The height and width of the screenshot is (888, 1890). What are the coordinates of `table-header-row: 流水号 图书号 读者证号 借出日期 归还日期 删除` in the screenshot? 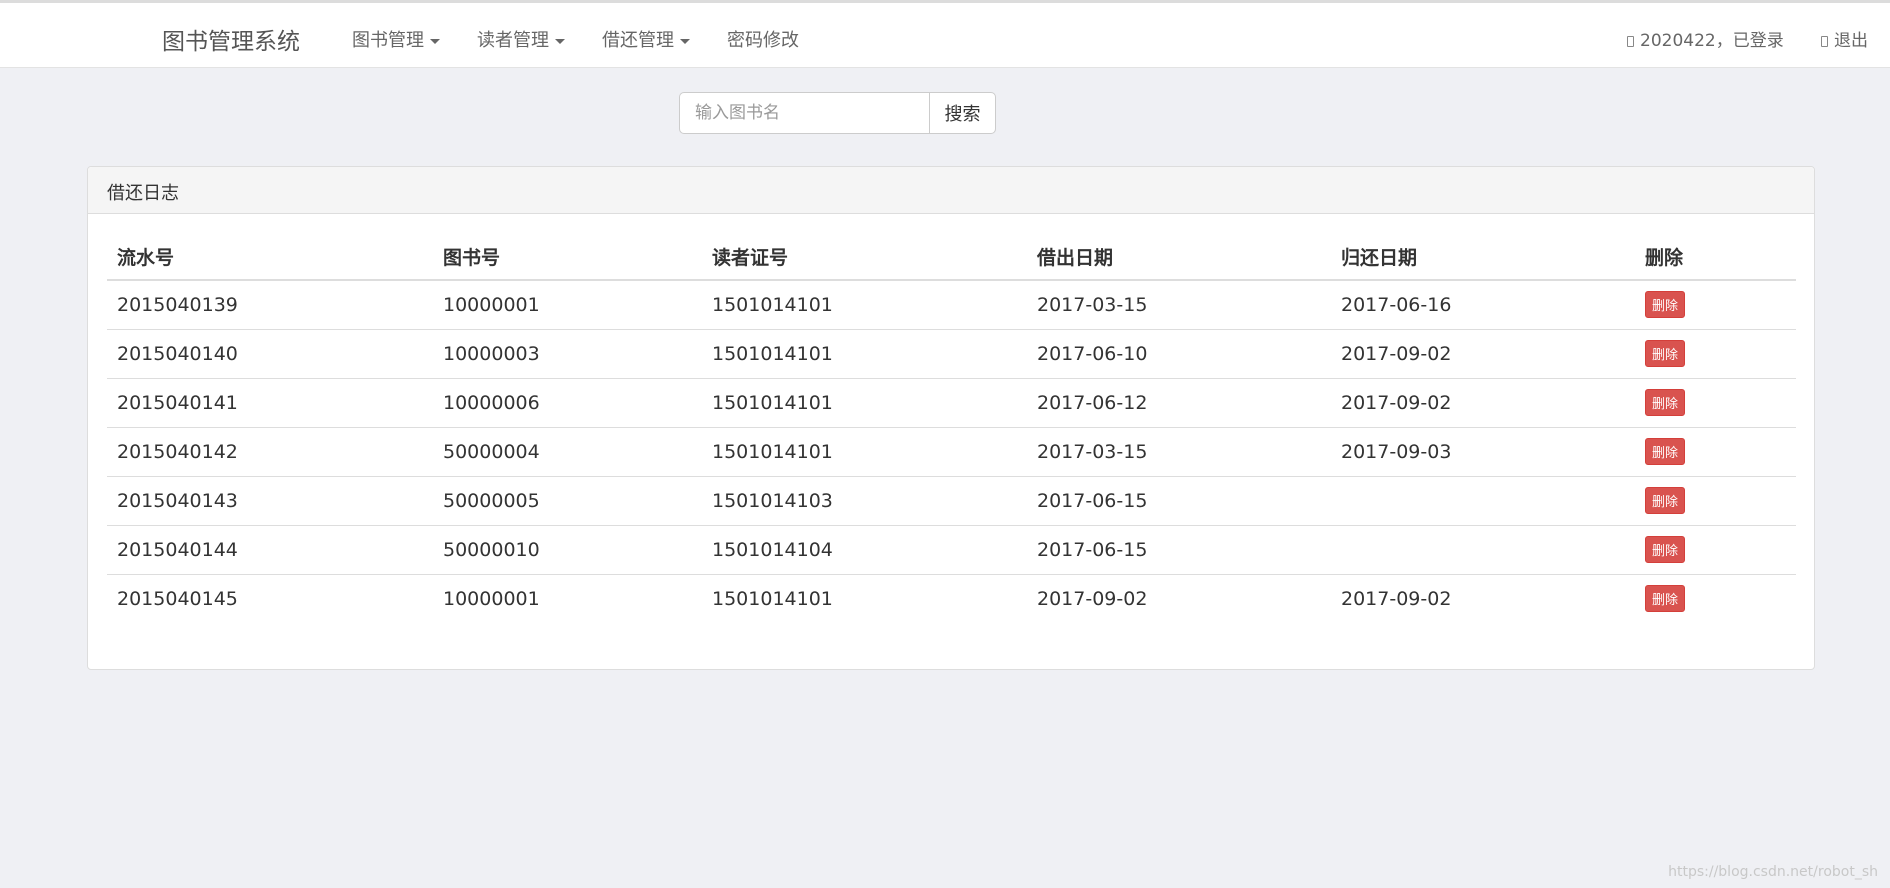 It's located at (951, 257).